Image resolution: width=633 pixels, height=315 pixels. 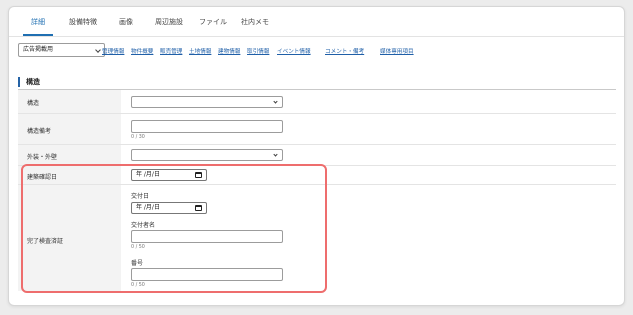 I want to click on issuer-name-label: 交付者名, so click(x=143, y=225).